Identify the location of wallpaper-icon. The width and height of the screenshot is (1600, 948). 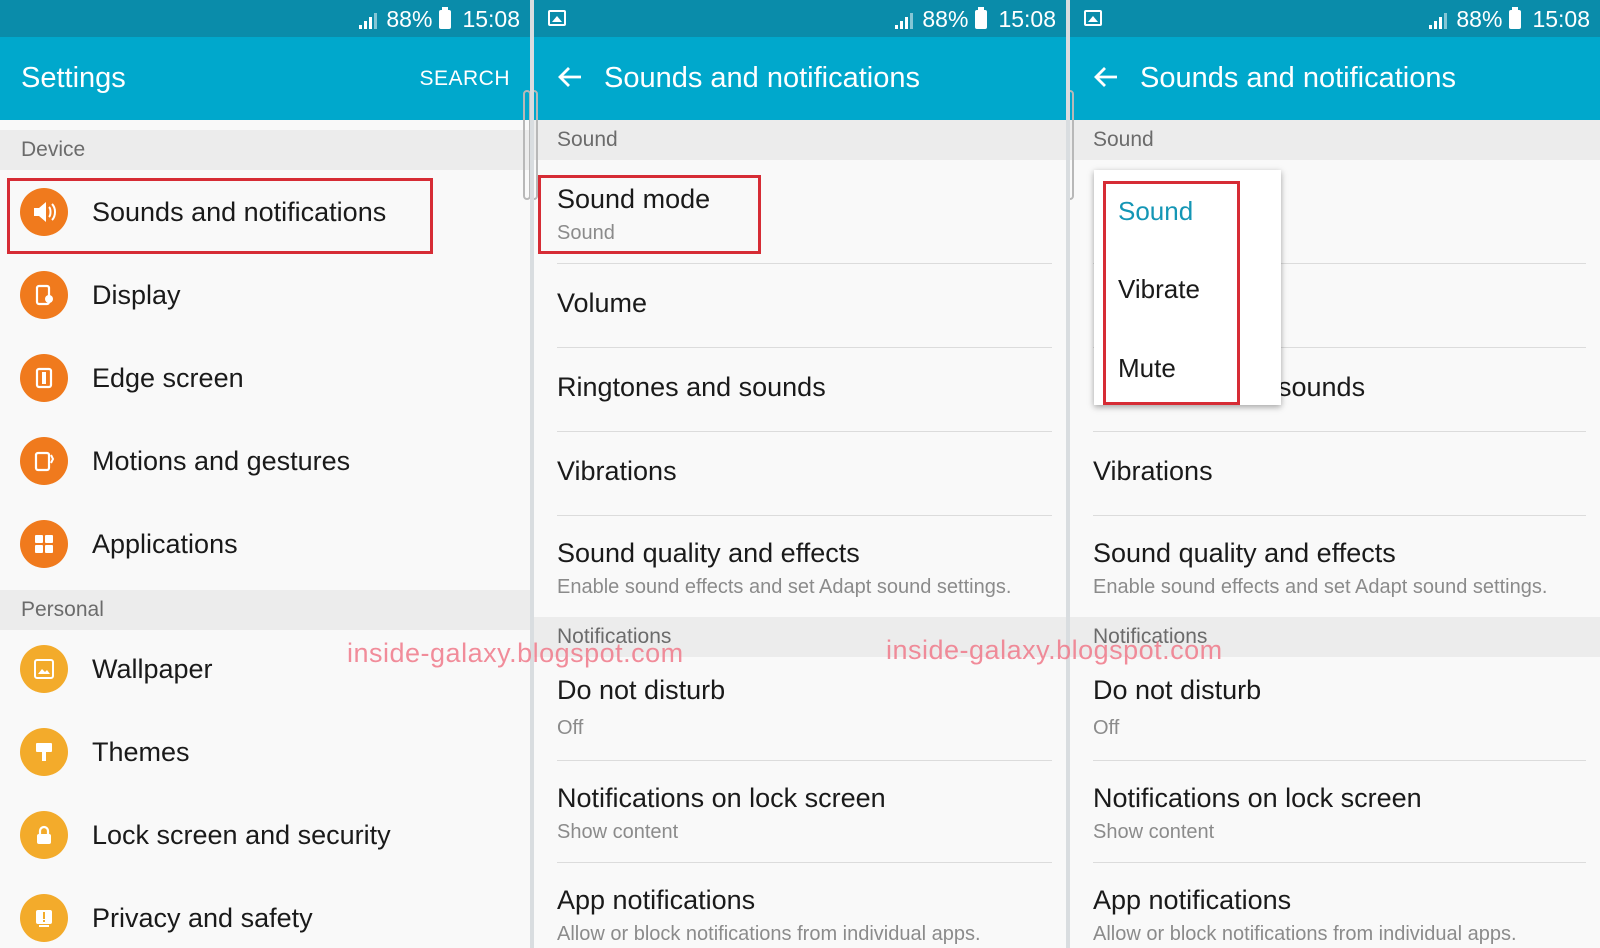
(44, 669).